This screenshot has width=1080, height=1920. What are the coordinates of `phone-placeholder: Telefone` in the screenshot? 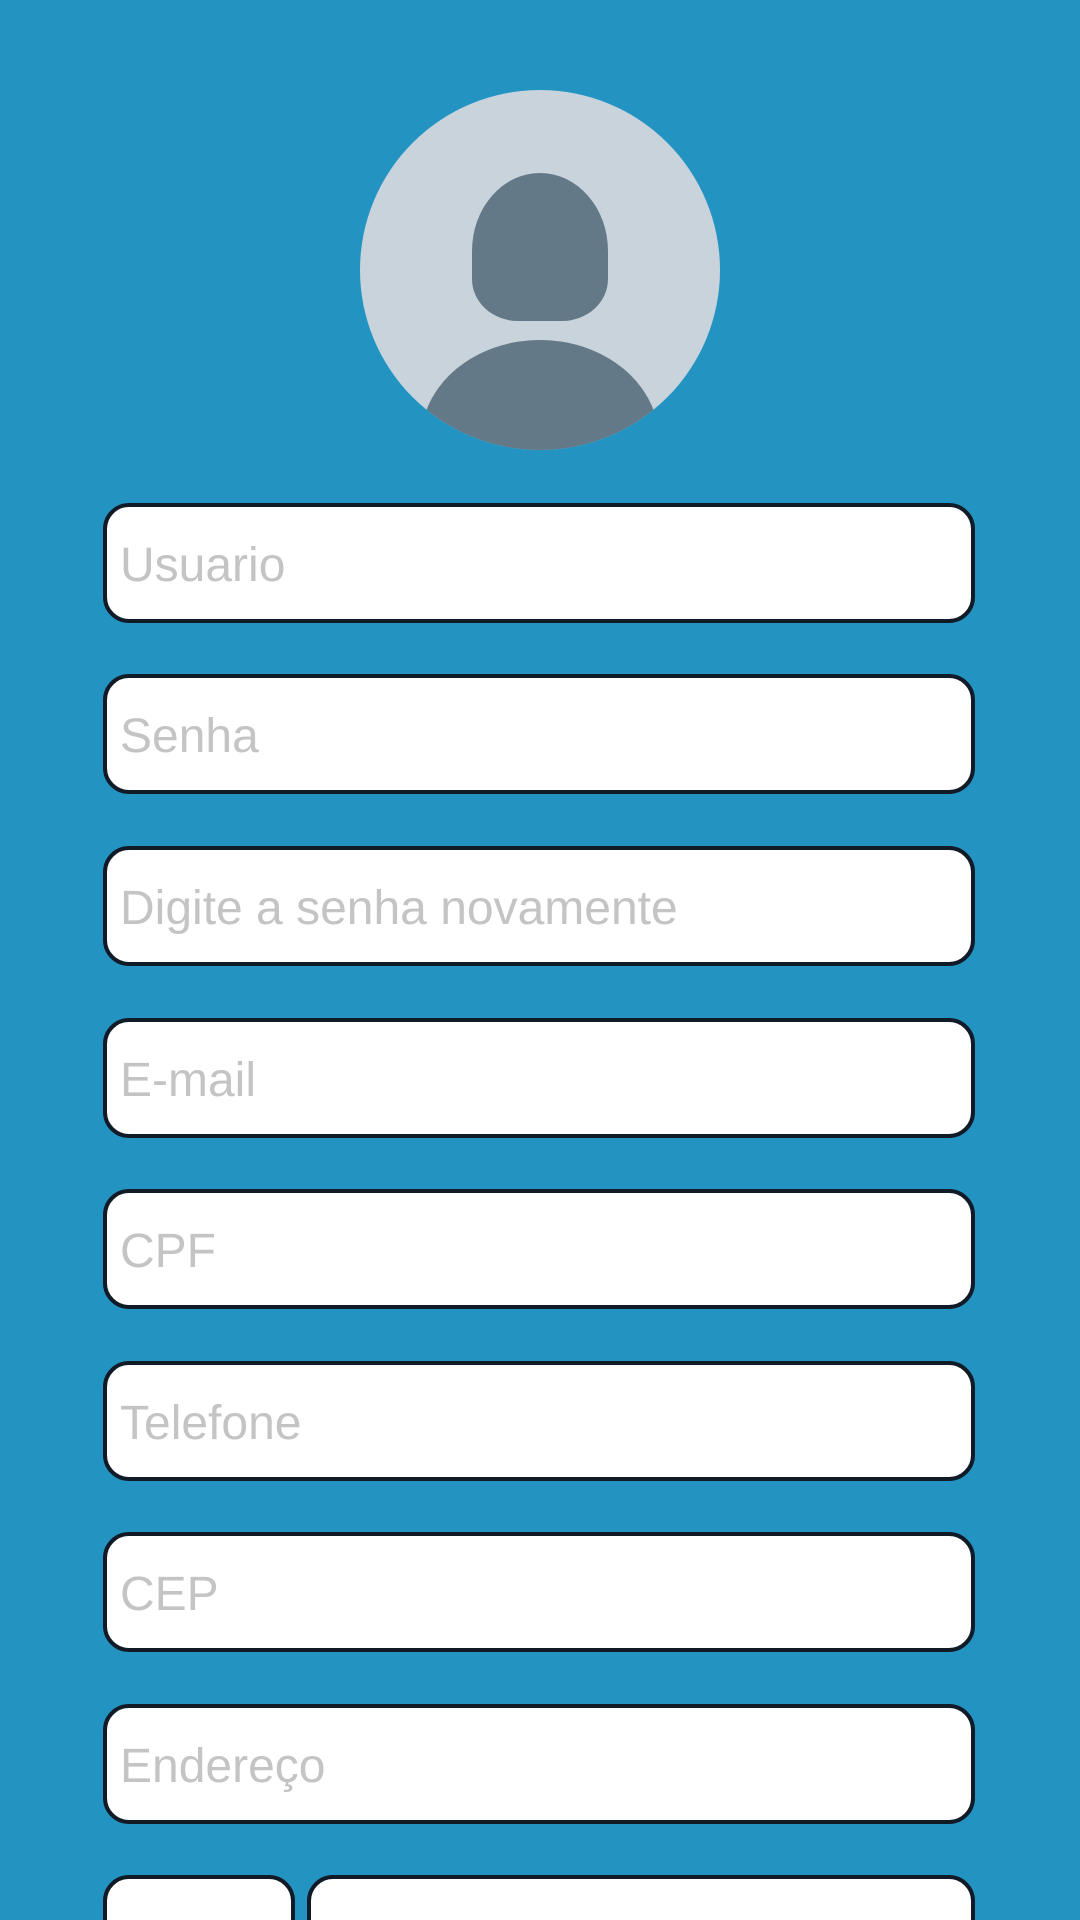 It's located at (211, 1423).